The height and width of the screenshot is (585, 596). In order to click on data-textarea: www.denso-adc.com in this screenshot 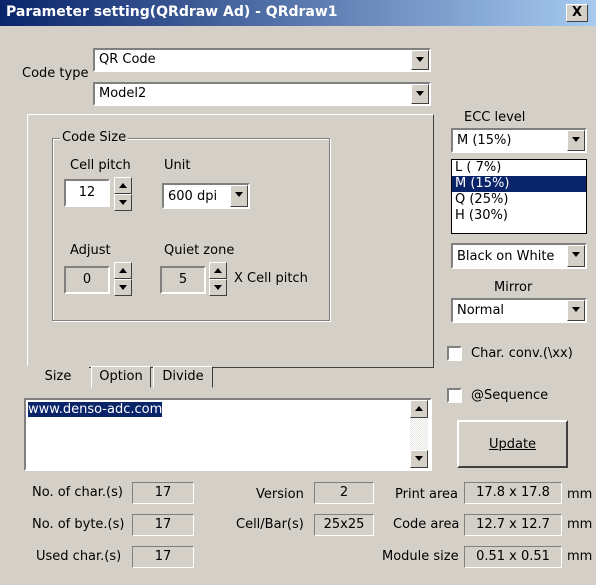, I will do `click(228, 434)`.